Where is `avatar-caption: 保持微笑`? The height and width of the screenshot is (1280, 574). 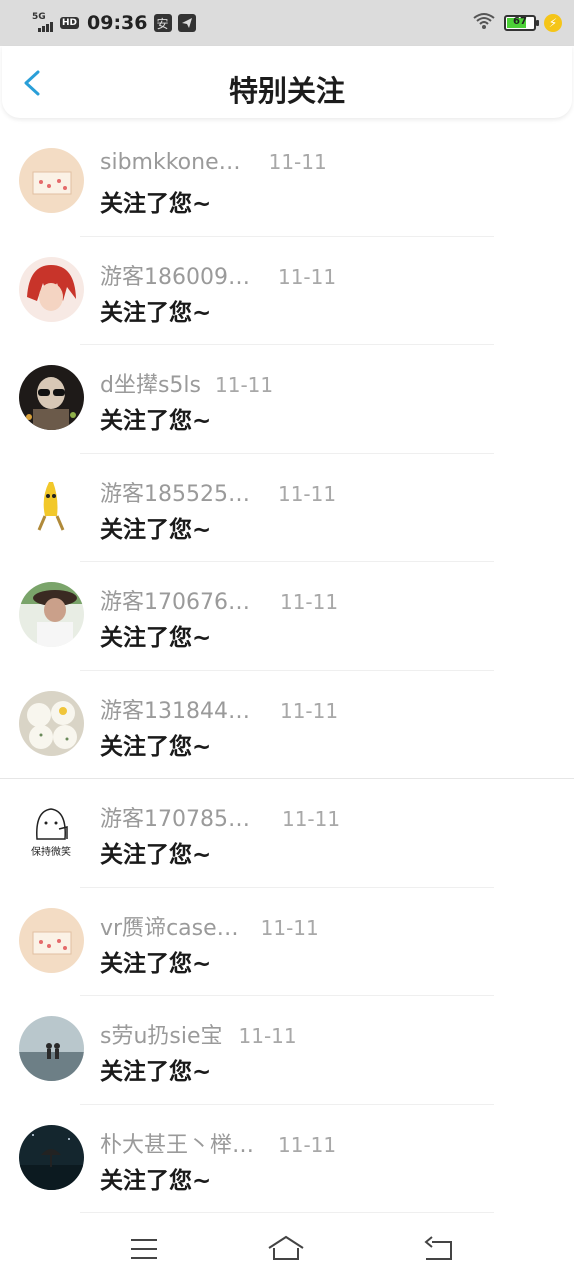
avatar-caption: 保持微笑 is located at coordinates (51, 851).